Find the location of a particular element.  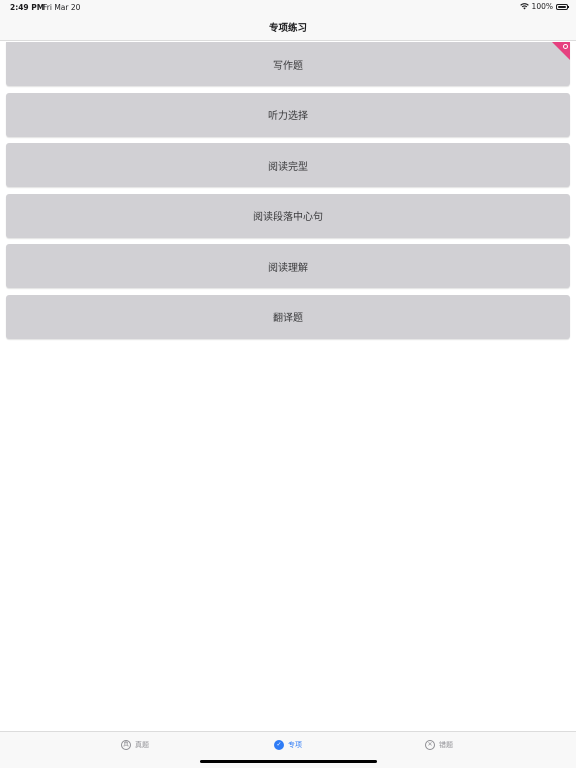

tab-mistakes: ✕ 错题 is located at coordinates (439, 745).